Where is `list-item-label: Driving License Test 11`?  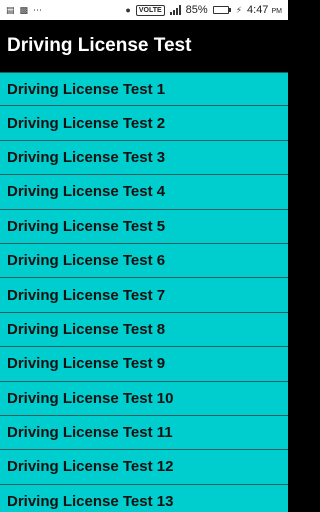 list-item-label: Driving License Test 11 is located at coordinates (90, 433).